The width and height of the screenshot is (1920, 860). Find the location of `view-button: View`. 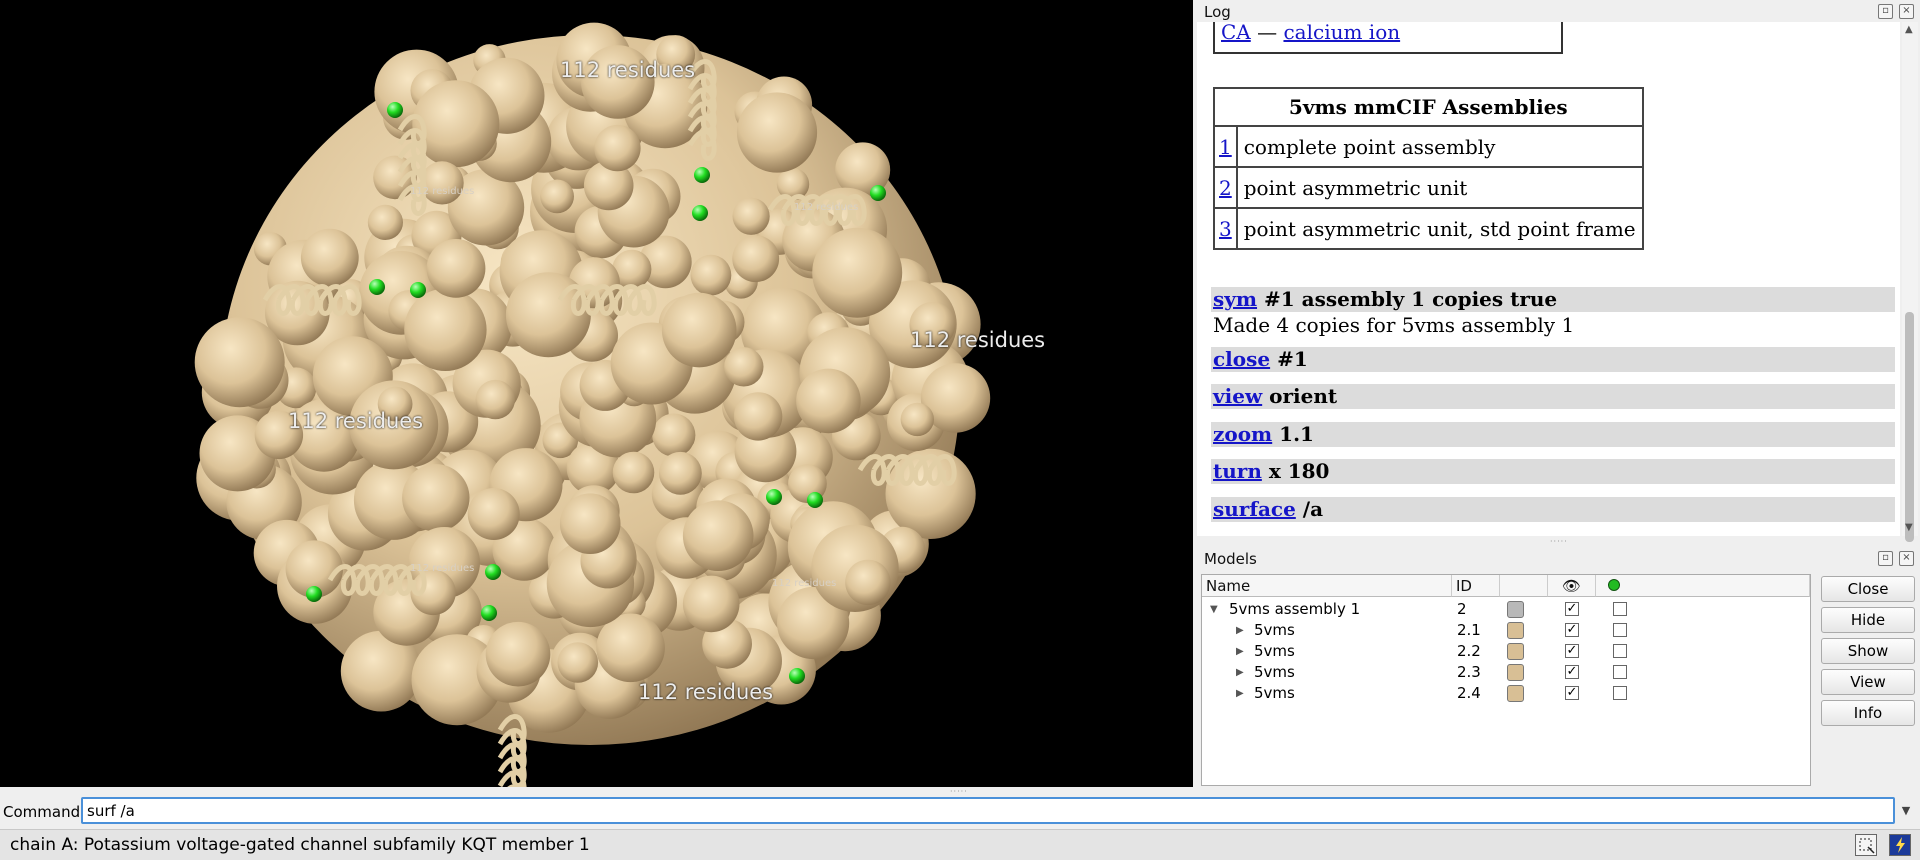

view-button: View is located at coordinates (1868, 682).